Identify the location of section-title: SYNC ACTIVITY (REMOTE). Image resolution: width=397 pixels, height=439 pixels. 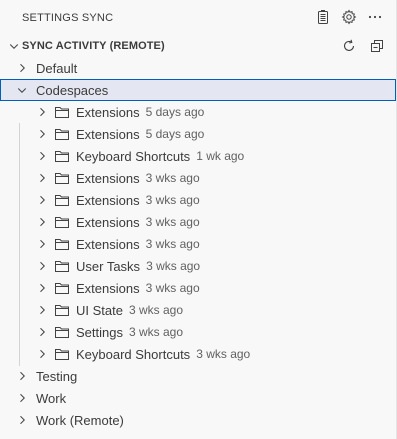
(93, 46).